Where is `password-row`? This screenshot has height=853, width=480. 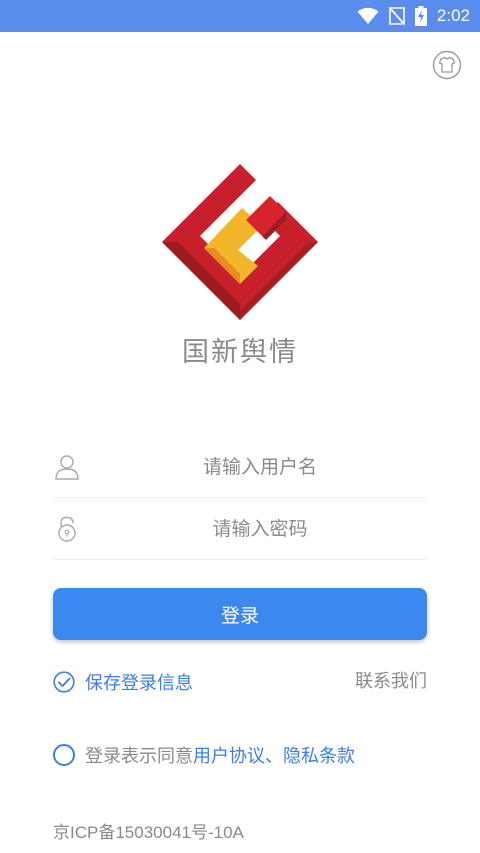 password-row is located at coordinates (240, 529).